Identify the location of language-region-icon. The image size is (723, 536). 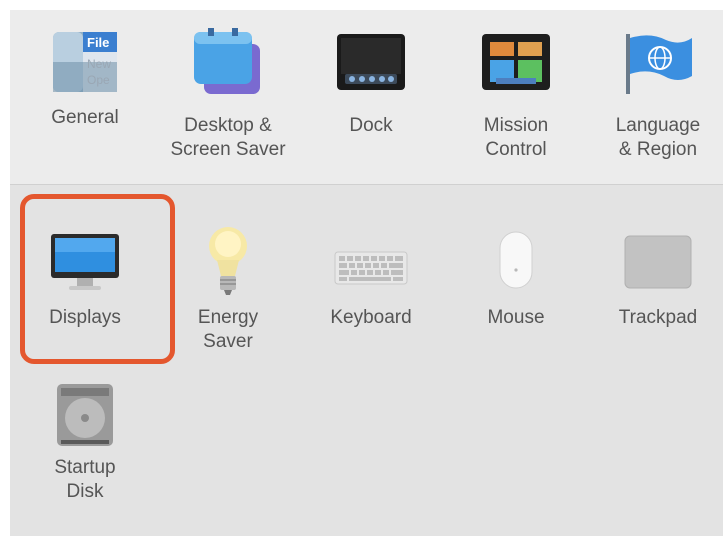
(658, 63).